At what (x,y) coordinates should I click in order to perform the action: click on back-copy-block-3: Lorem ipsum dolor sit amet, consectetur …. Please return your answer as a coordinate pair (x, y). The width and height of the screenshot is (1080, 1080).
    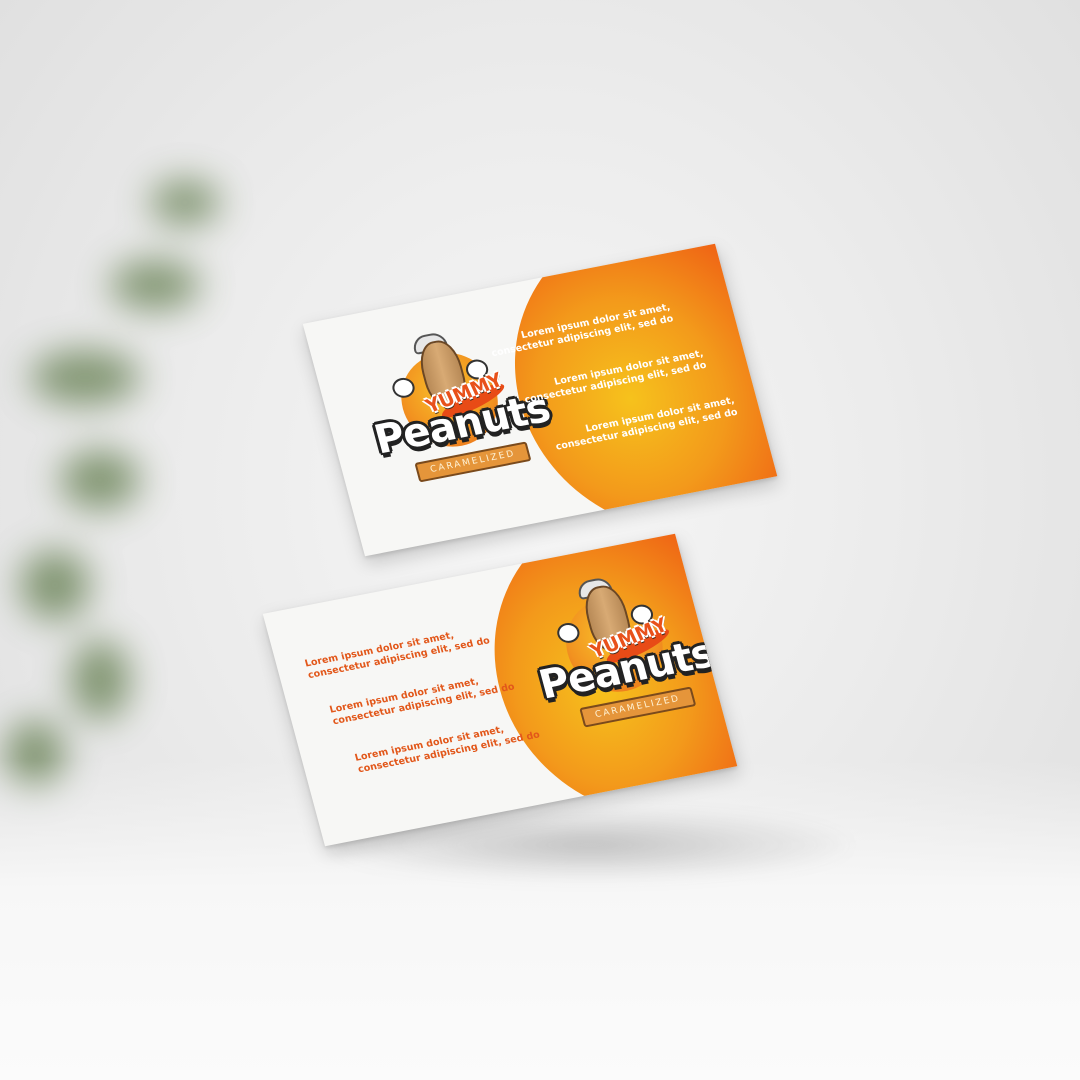
    Looking at the image, I should click on (448, 747).